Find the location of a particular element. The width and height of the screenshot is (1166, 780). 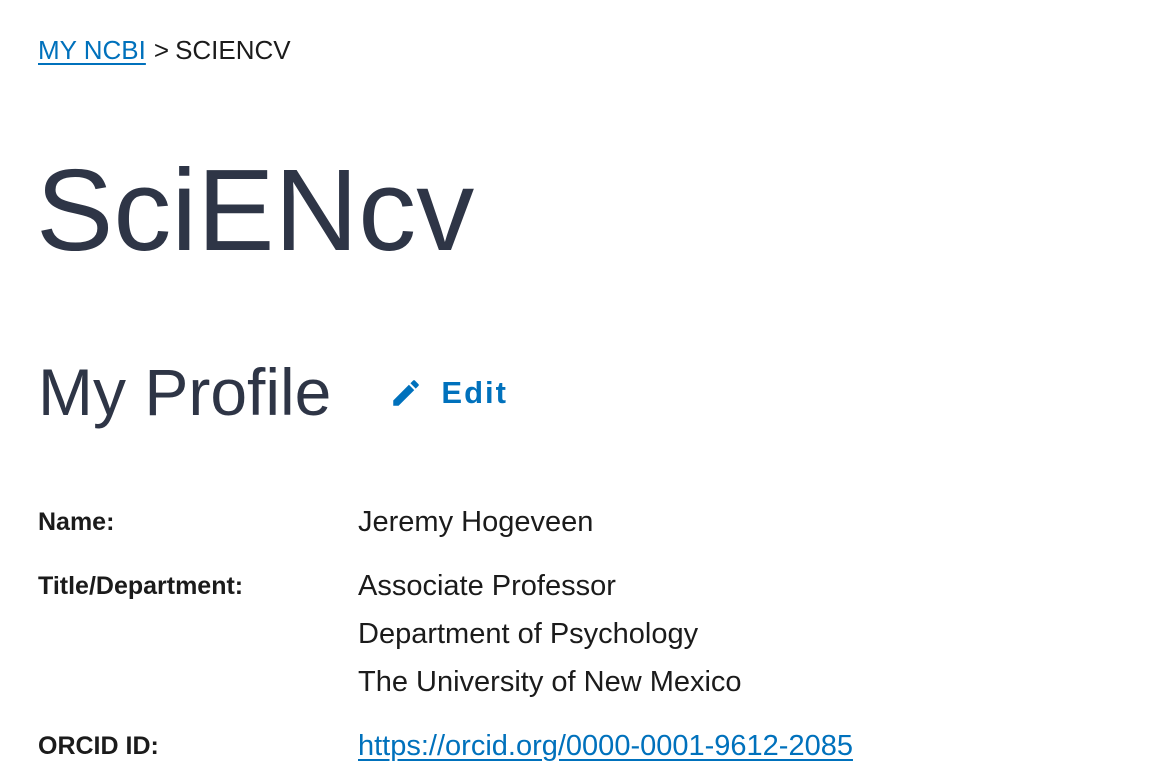

section-title: My Profile is located at coordinates (185, 392).